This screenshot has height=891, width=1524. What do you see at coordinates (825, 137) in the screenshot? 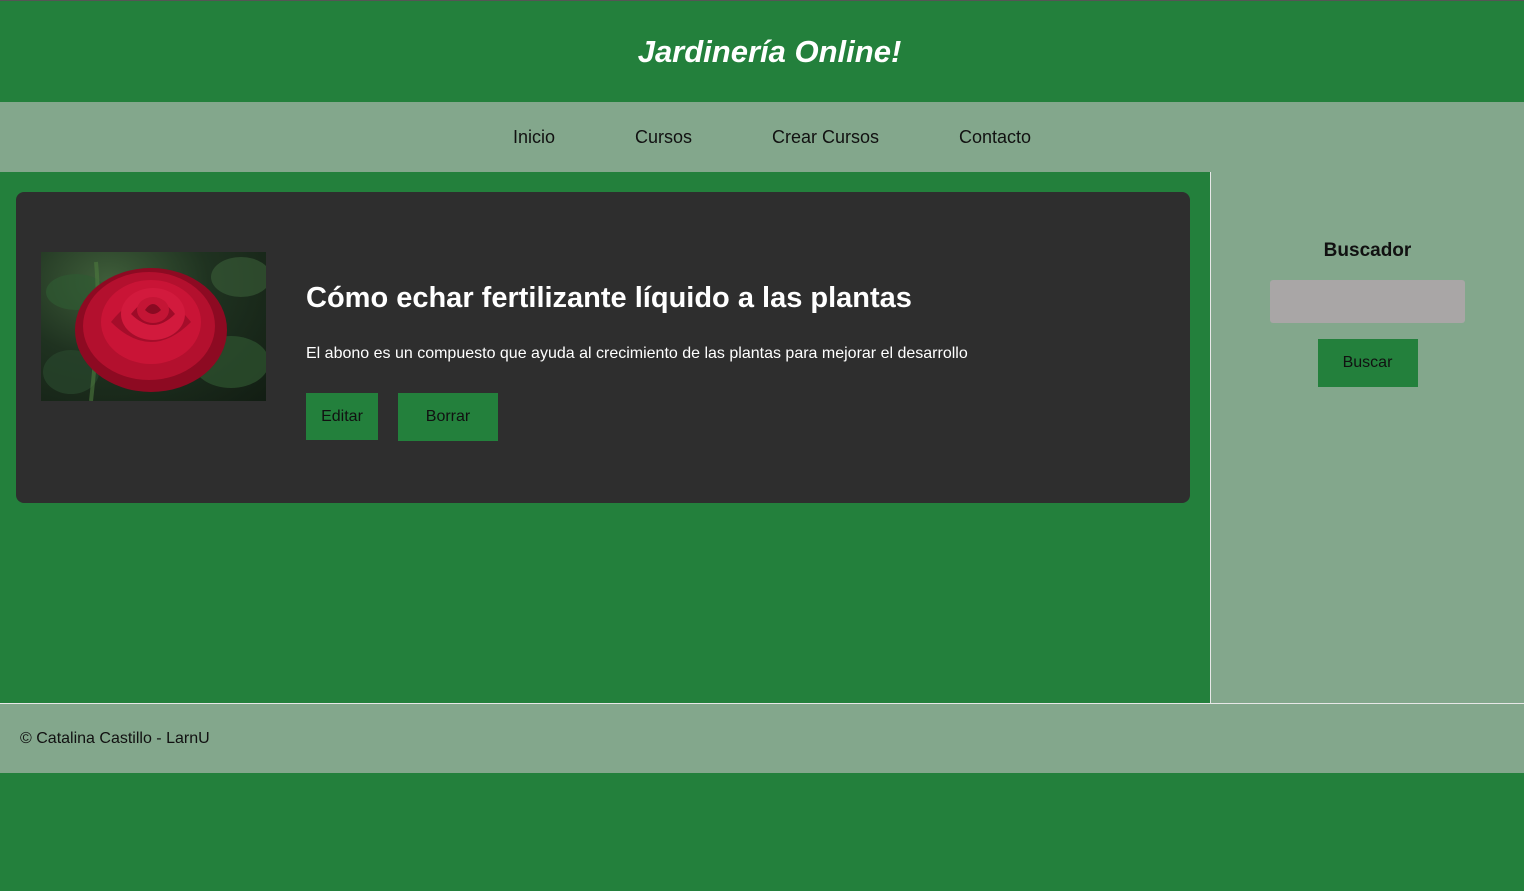
I see `nav-item-crear-cursos: Crear Cursos` at bounding box center [825, 137].